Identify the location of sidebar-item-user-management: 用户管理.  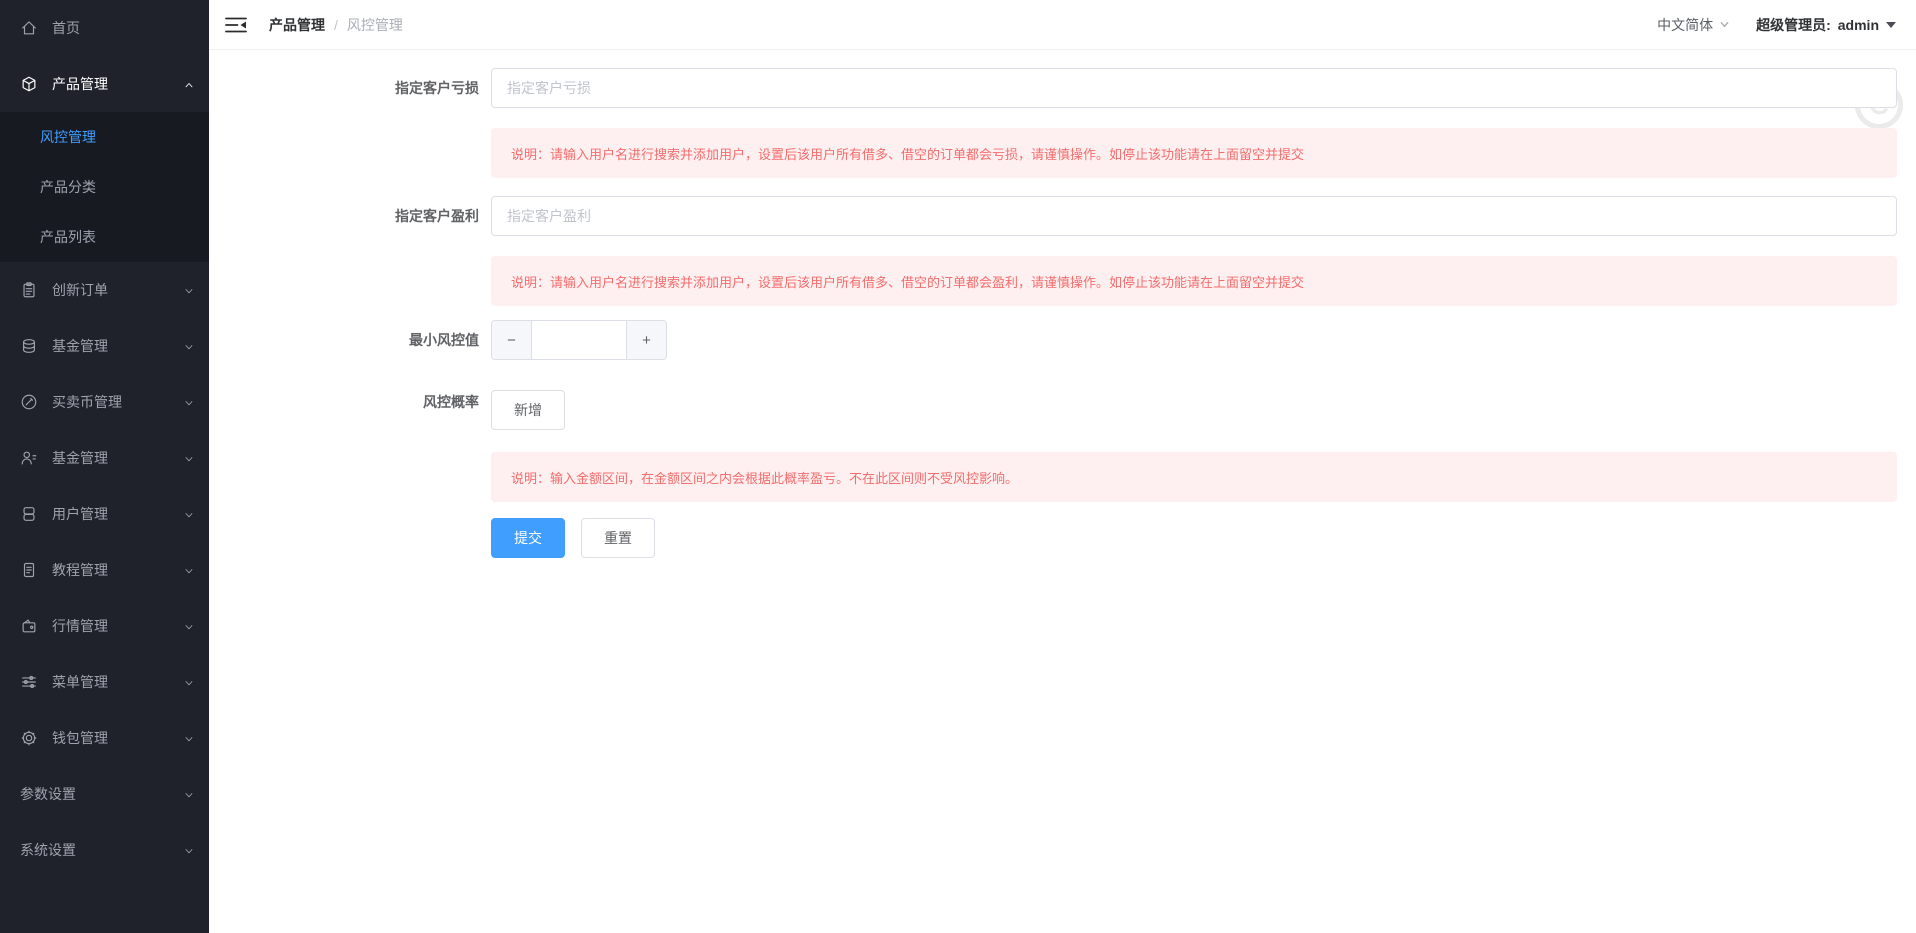
(104, 514).